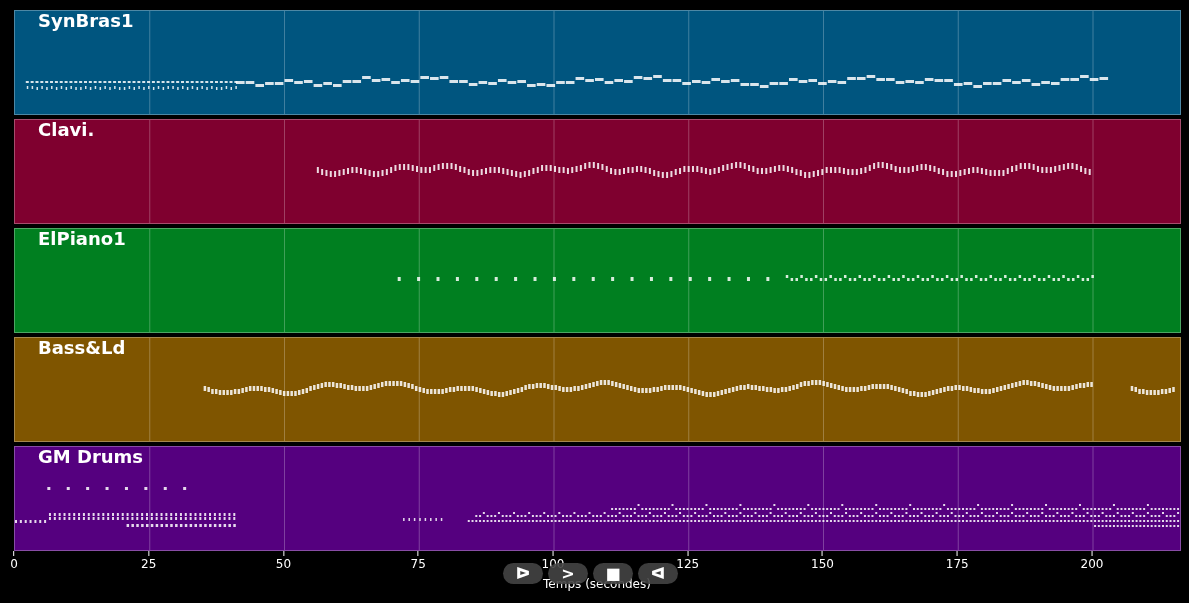 The width and height of the screenshot is (1189, 603). What do you see at coordinates (957, 564) in the screenshot?
I see `tick-label: 175` at bounding box center [957, 564].